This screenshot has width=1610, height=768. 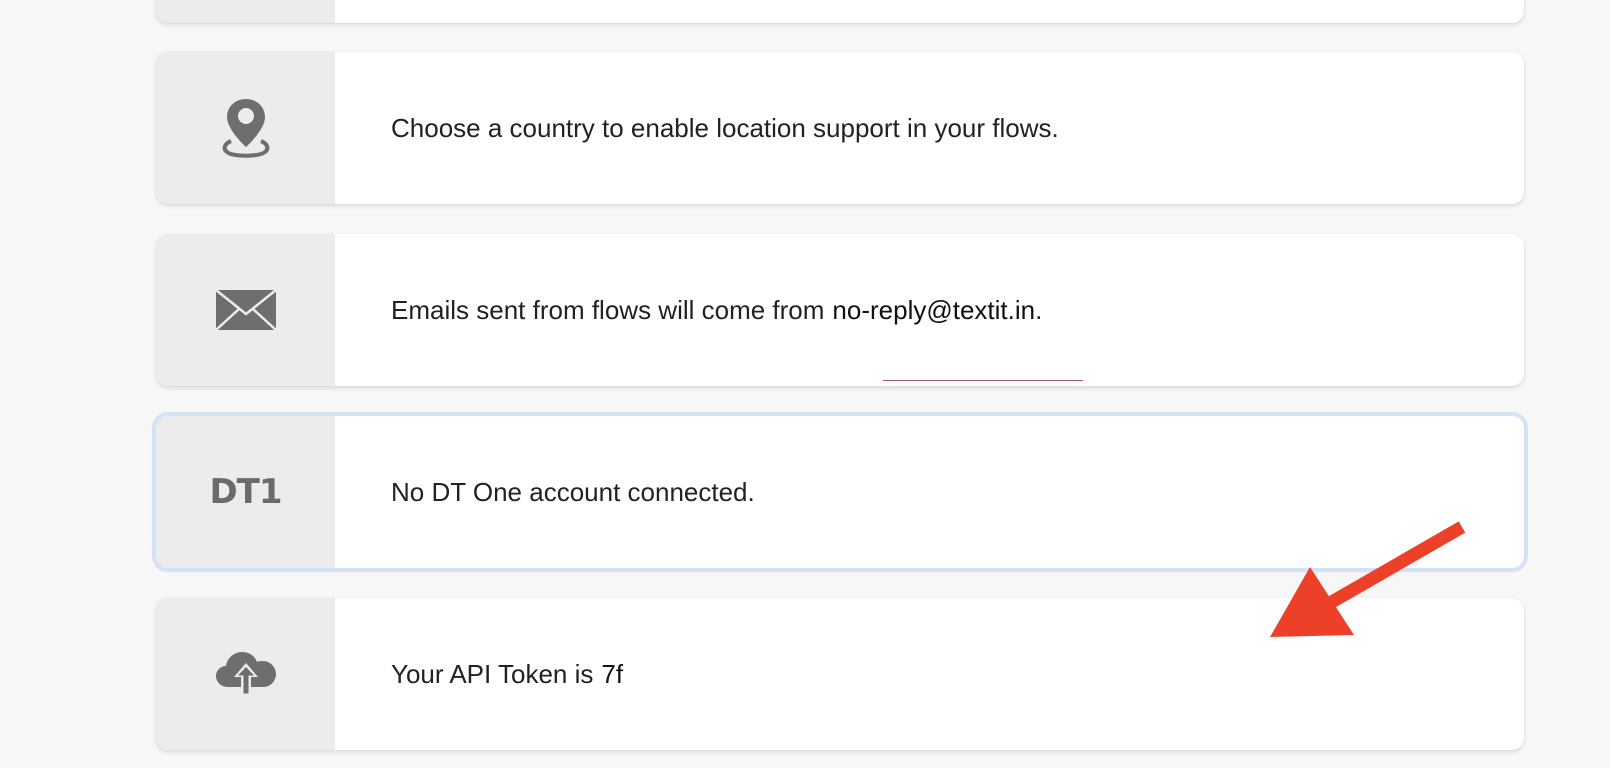 I want to click on api-token-value: 7f, so click(x=612, y=673).